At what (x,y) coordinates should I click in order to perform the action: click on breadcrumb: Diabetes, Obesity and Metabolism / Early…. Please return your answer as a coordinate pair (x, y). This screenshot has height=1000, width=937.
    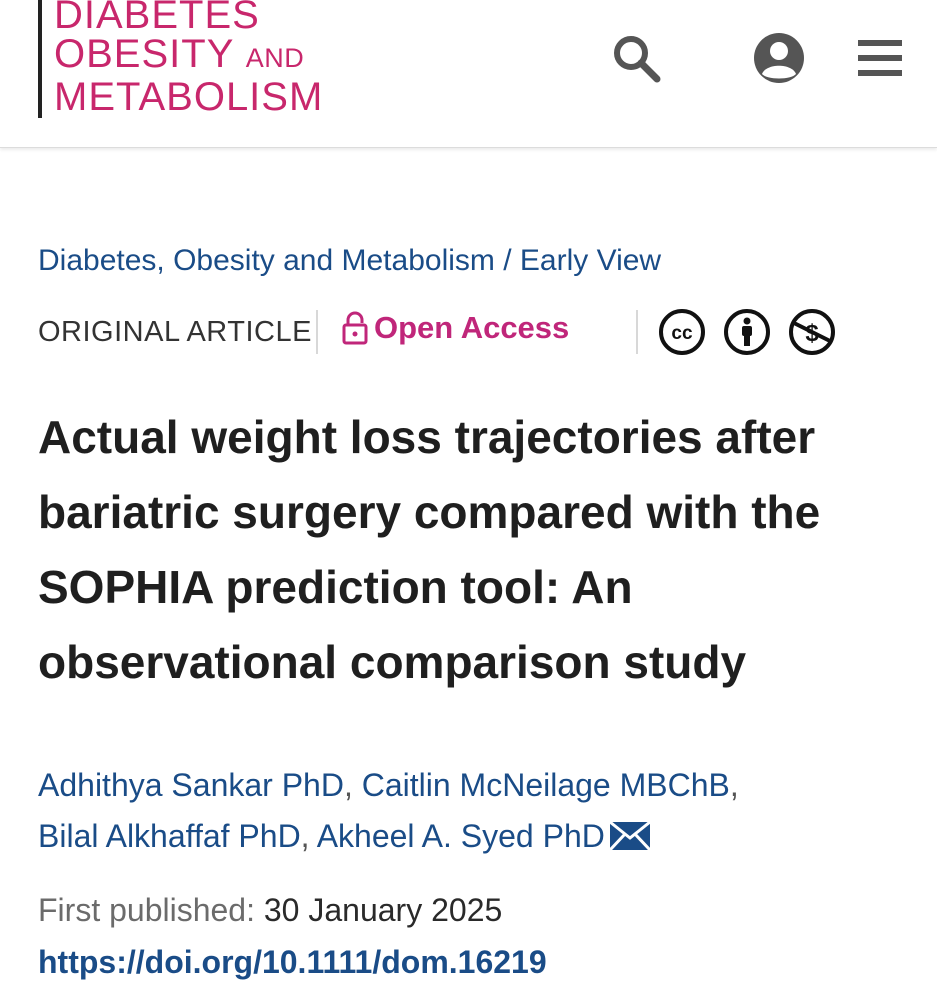
    Looking at the image, I should click on (349, 261).